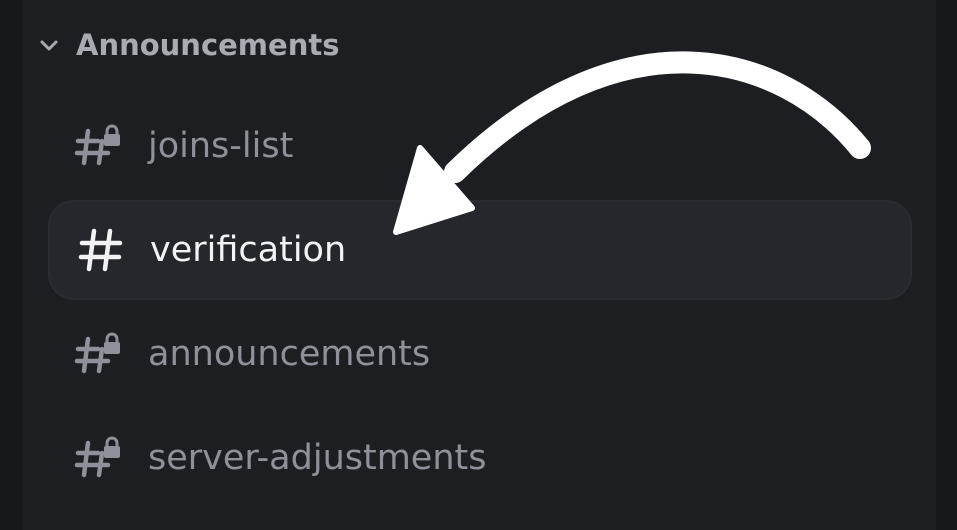 The height and width of the screenshot is (530, 957). Describe the element at coordinates (49, 45) in the screenshot. I see `chevron-down-icon` at that location.